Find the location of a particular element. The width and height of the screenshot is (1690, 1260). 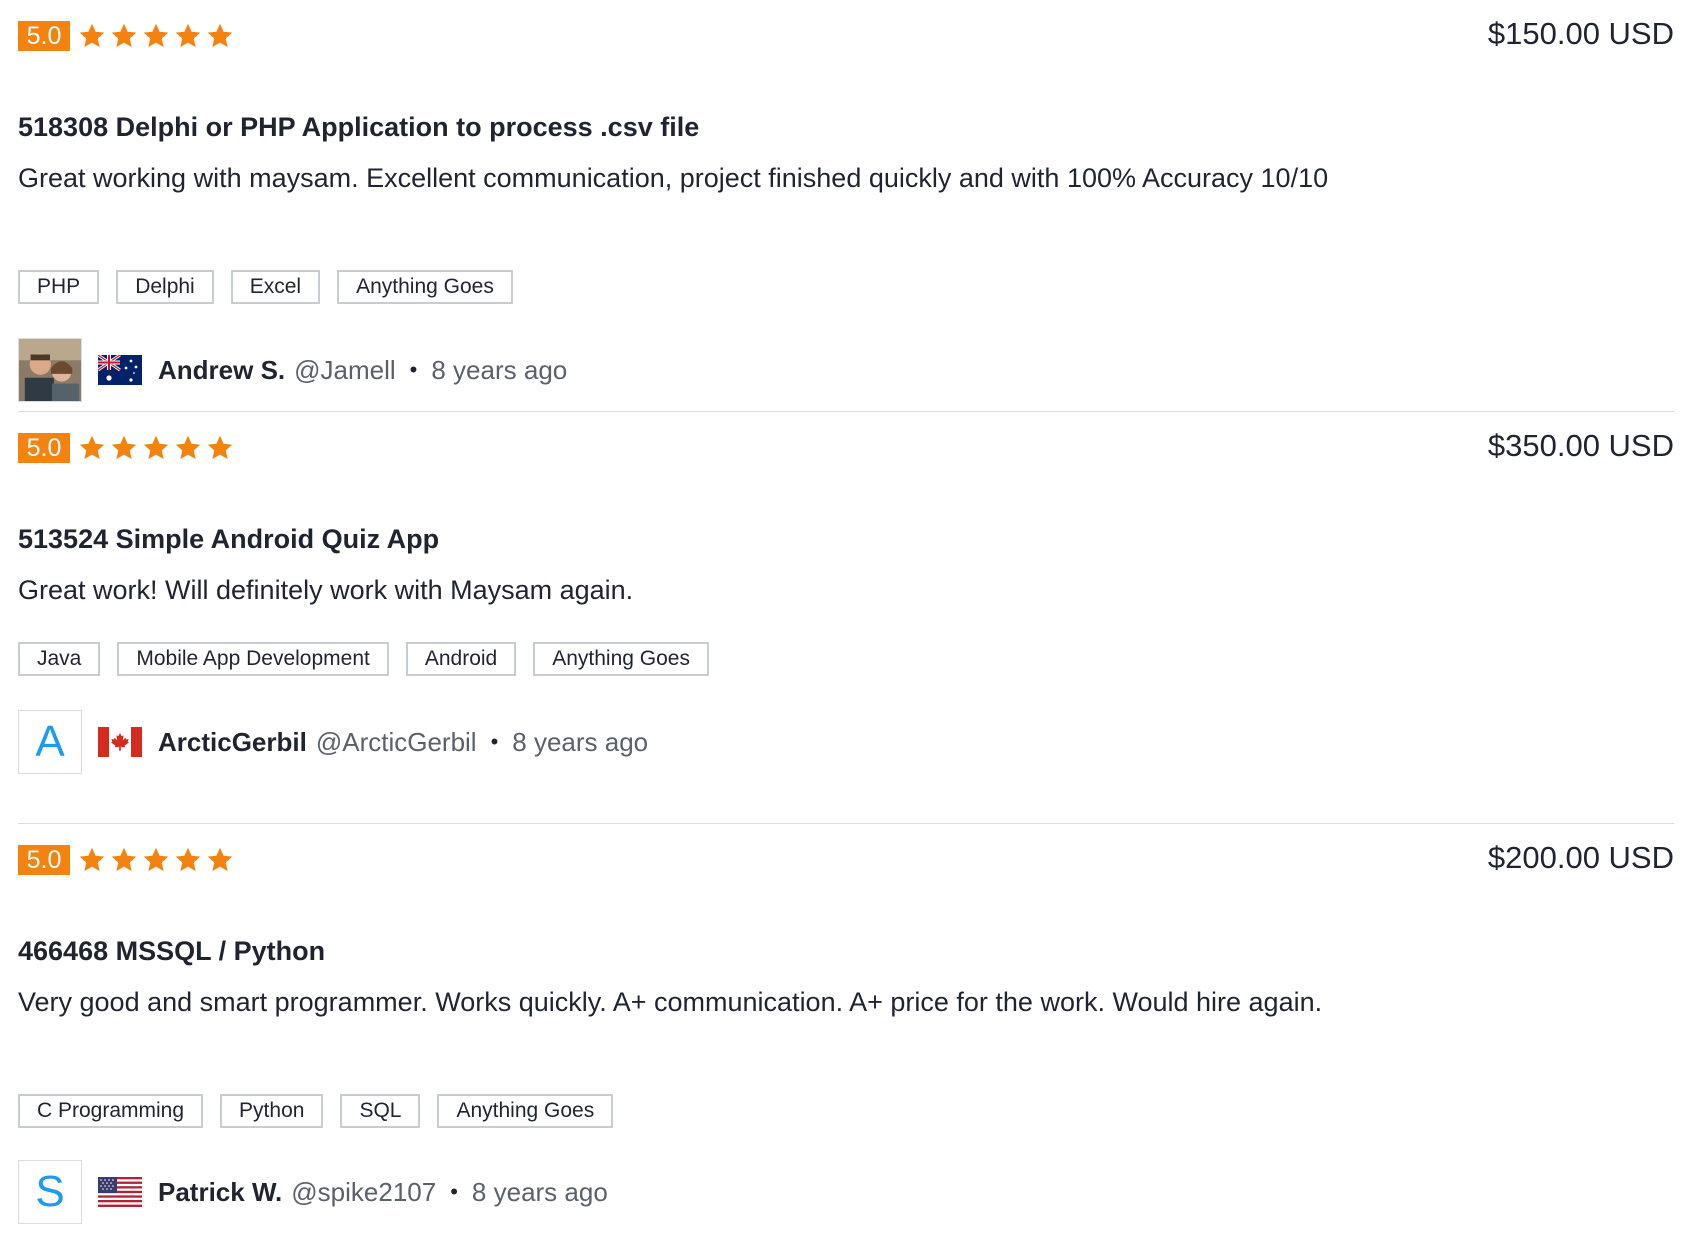

reviewer-name: Patrick W. is located at coordinates (220, 1192).